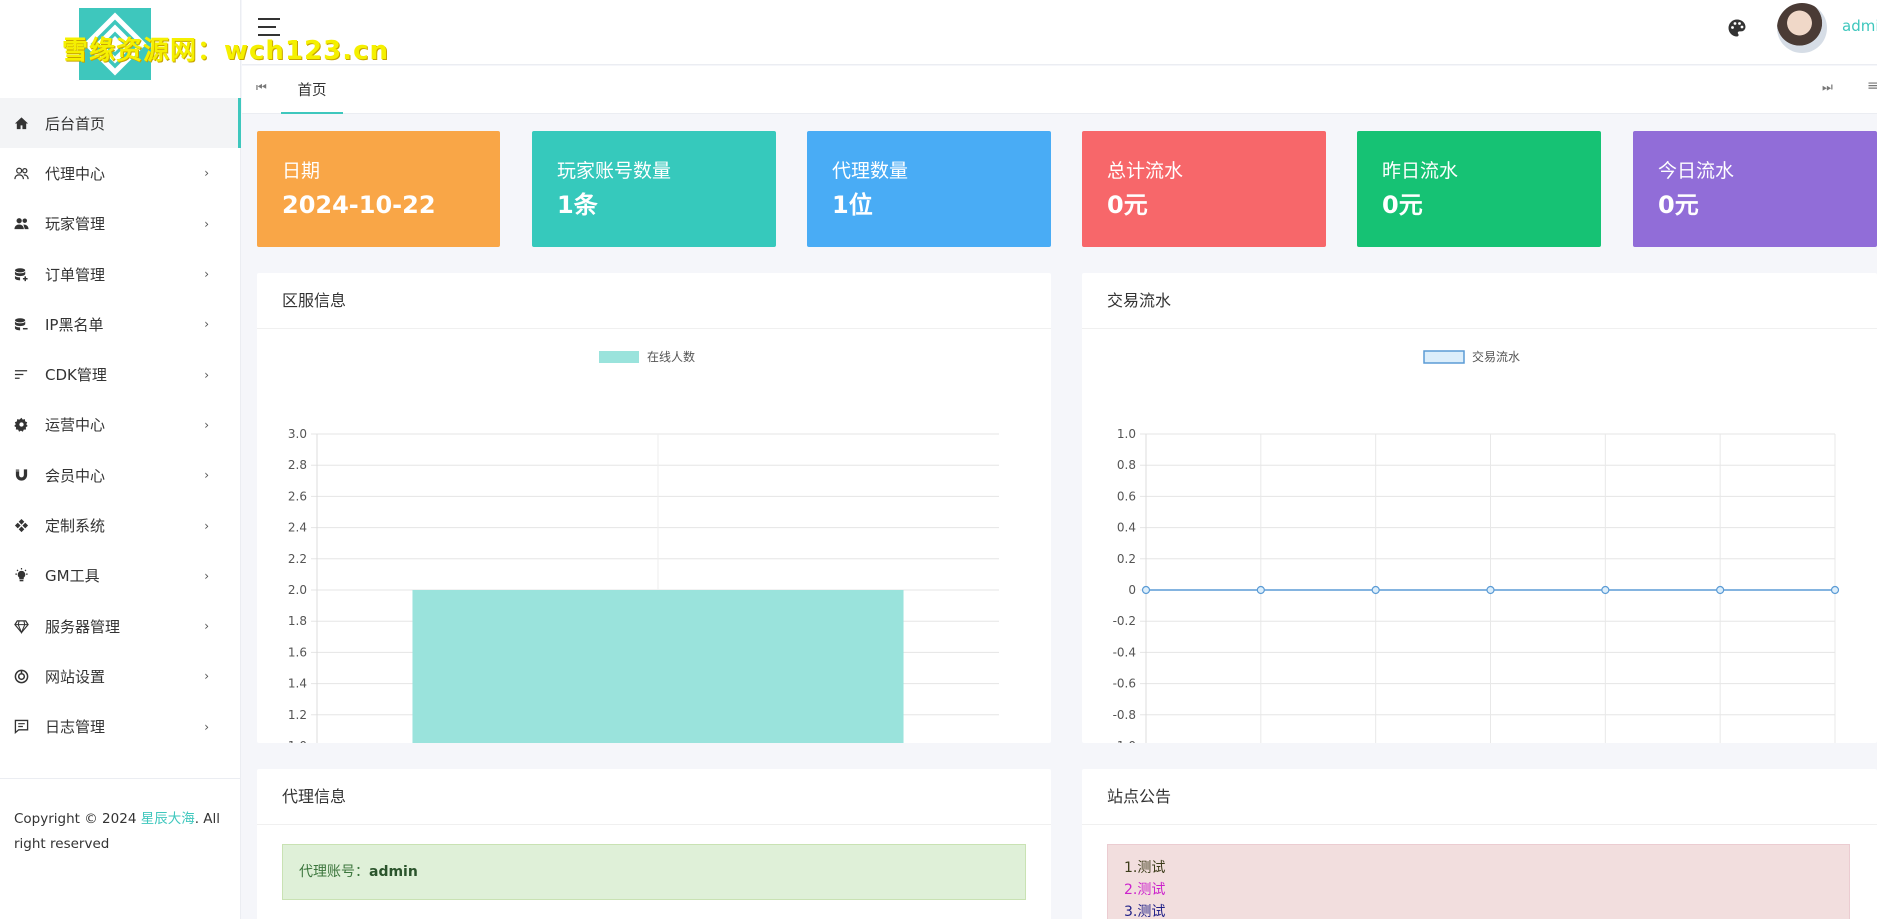  Describe the element at coordinates (301, 171) in the screenshot. I see `stat-label: 日期` at that location.